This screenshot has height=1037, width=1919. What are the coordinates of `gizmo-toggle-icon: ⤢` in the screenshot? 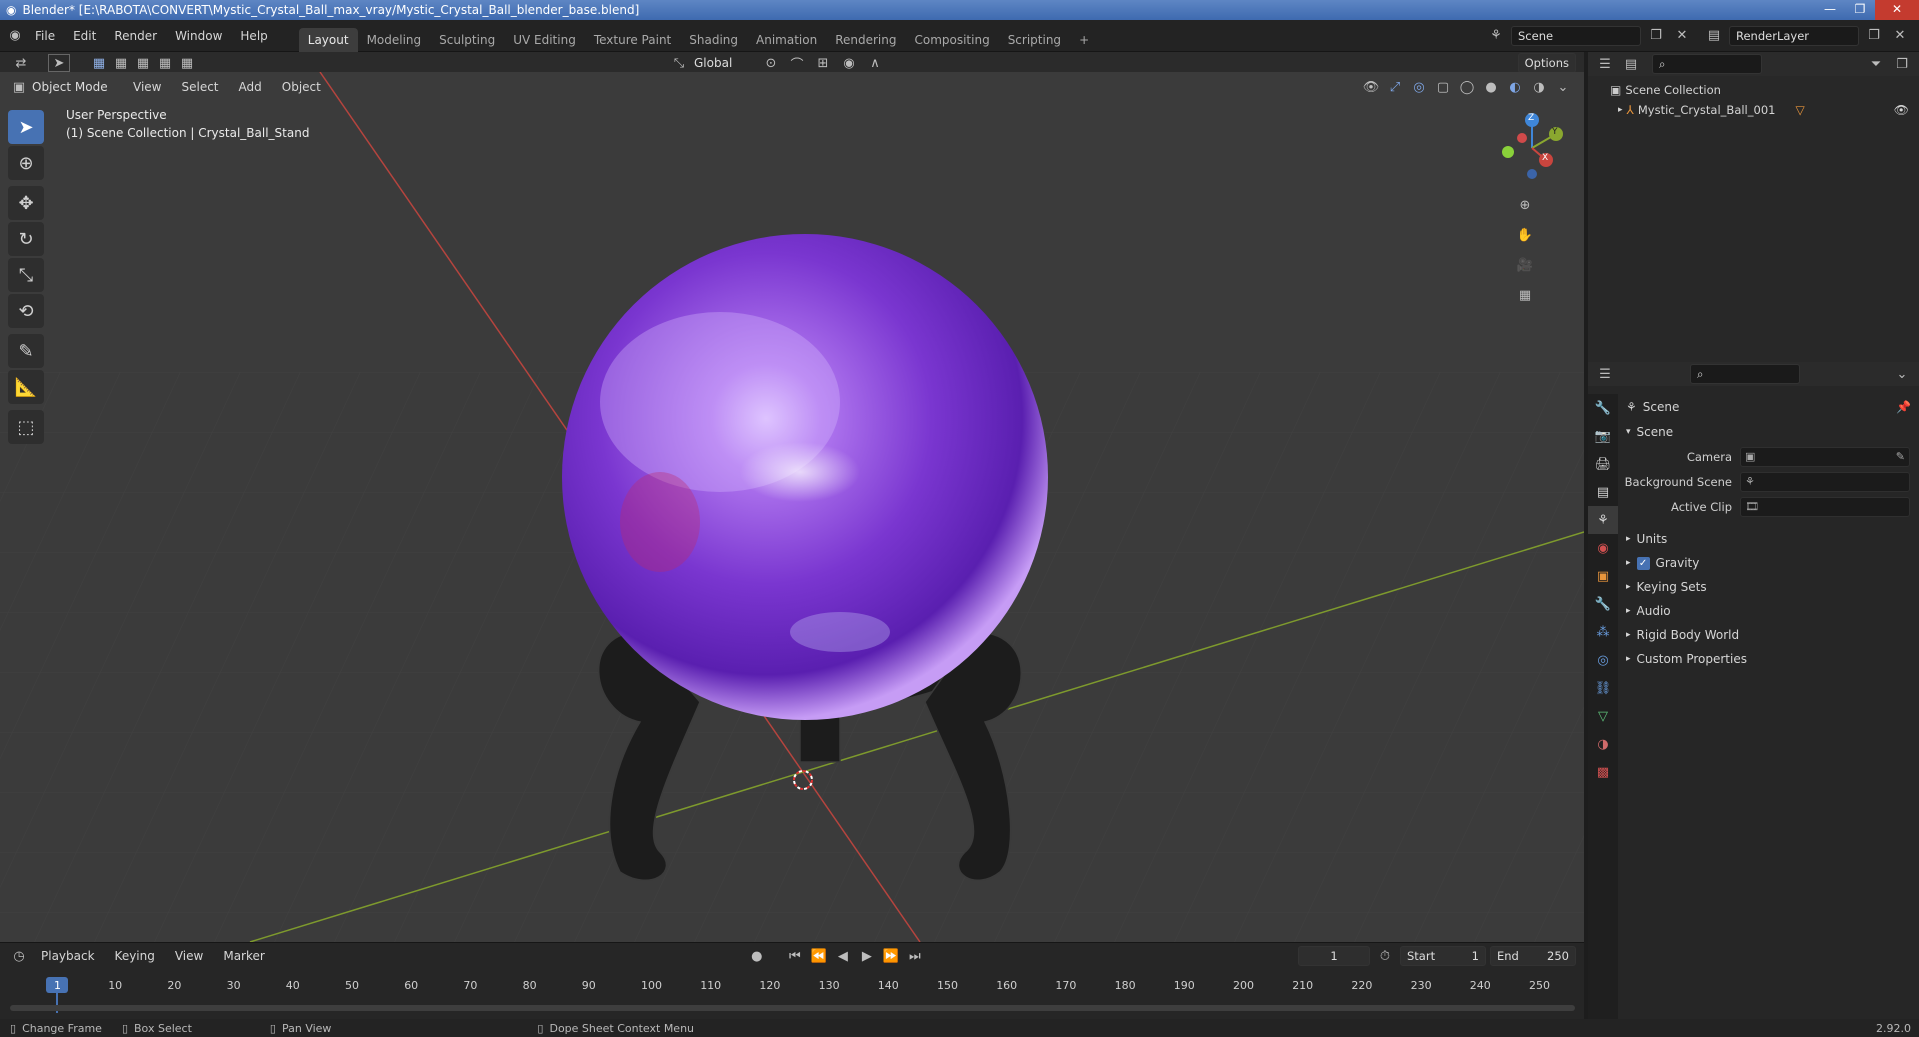 It's located at (1395, 87).